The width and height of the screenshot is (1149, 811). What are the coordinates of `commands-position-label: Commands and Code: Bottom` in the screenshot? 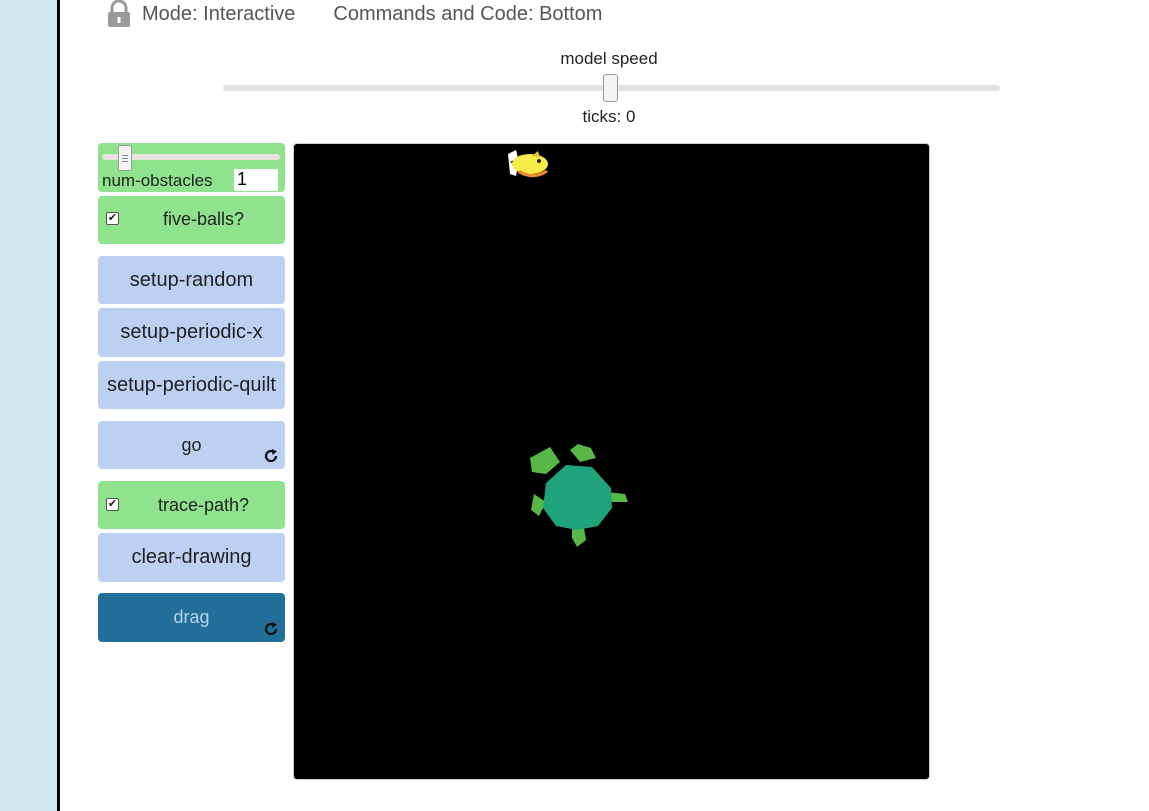 It's located at (467, 14).